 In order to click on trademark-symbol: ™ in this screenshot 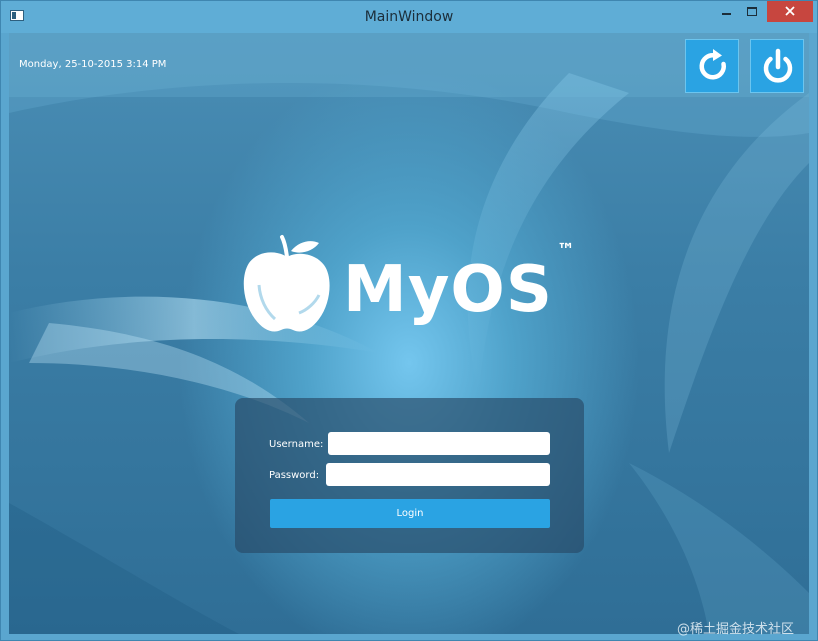, I will do `click(566, 250)`.